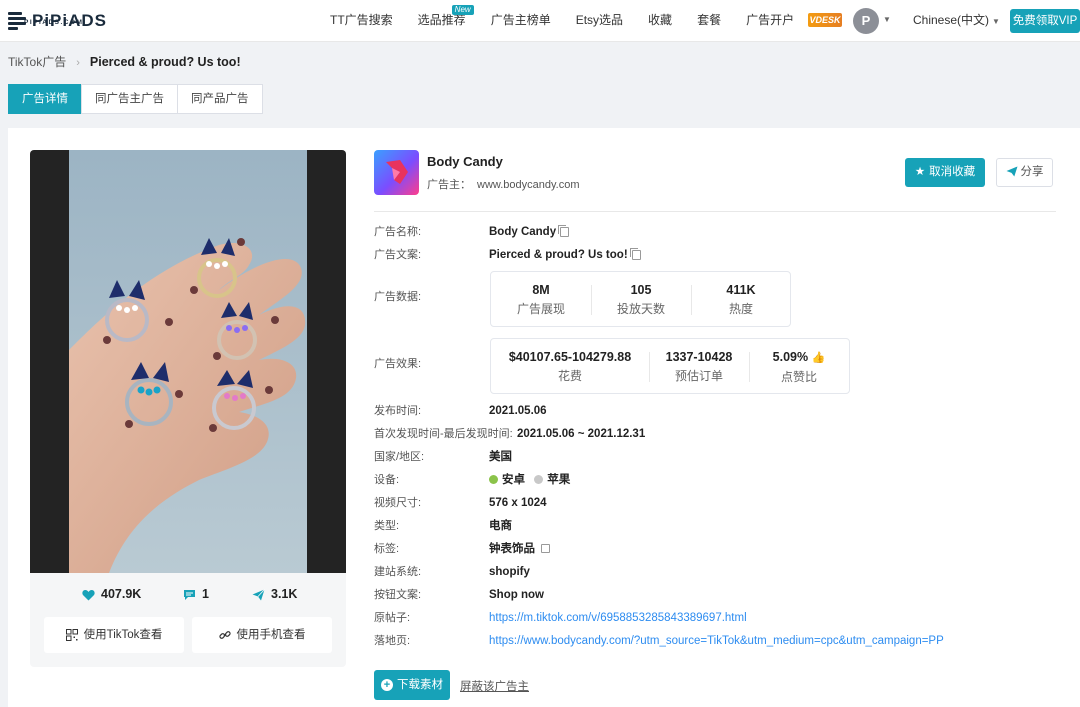 The image size is (1080, 707). What do you see at coordinates (387, 684) in the screenshot?
I see `plus-circle-icon: +` at bounding box center [387, 684].